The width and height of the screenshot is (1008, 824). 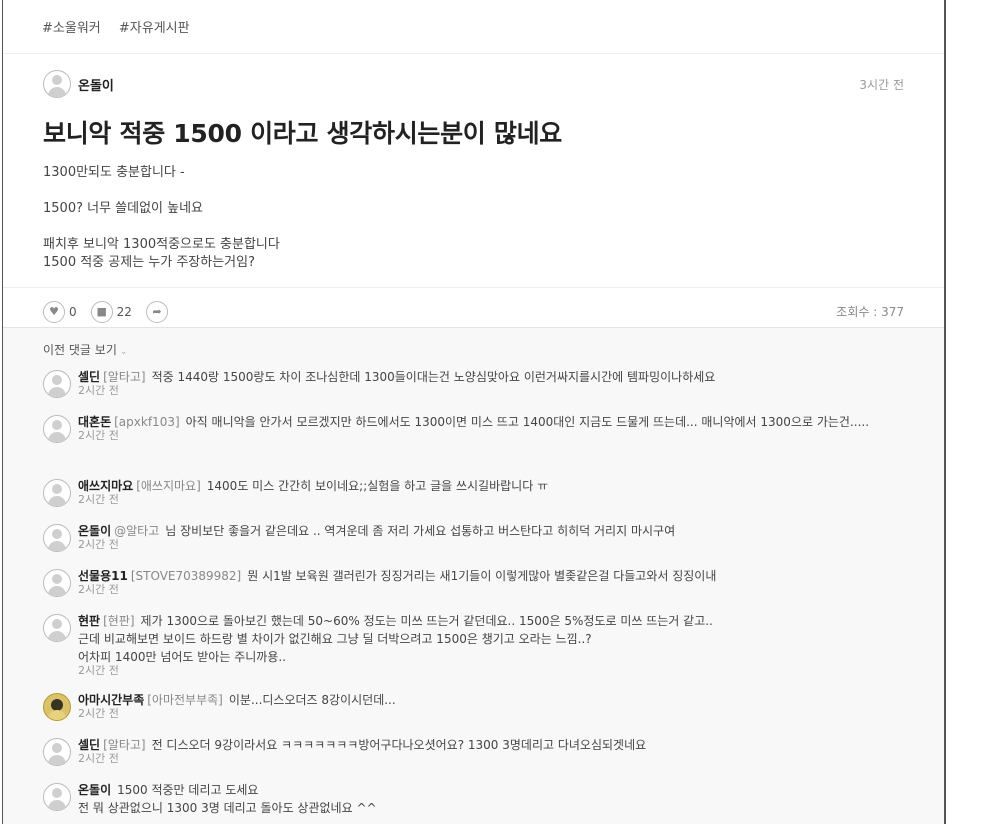 What do you see at coordinates (80, 350) in the screenshot?
I see `previous-comments-label: 이전 댓글 보기` at bounding box center [80, 350].